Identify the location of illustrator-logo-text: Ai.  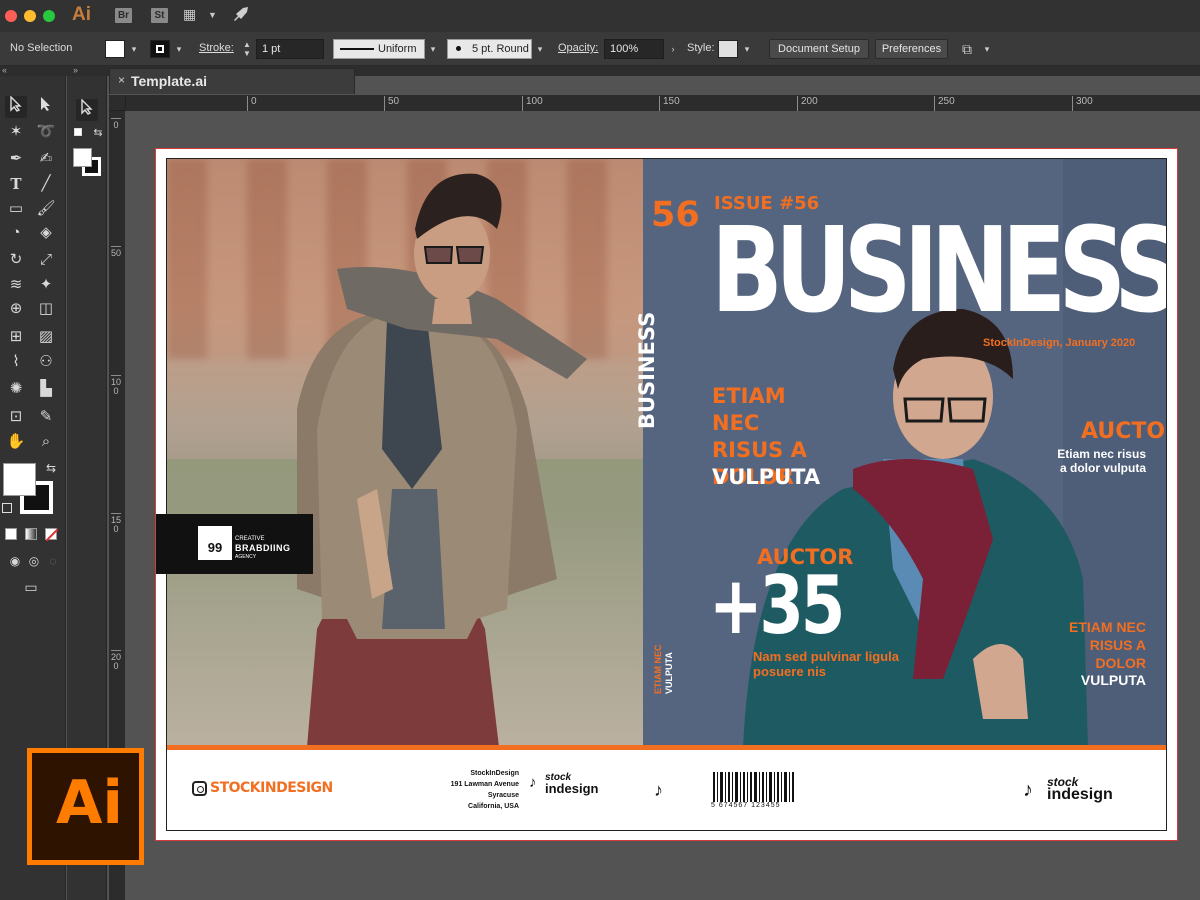
(90, 803).